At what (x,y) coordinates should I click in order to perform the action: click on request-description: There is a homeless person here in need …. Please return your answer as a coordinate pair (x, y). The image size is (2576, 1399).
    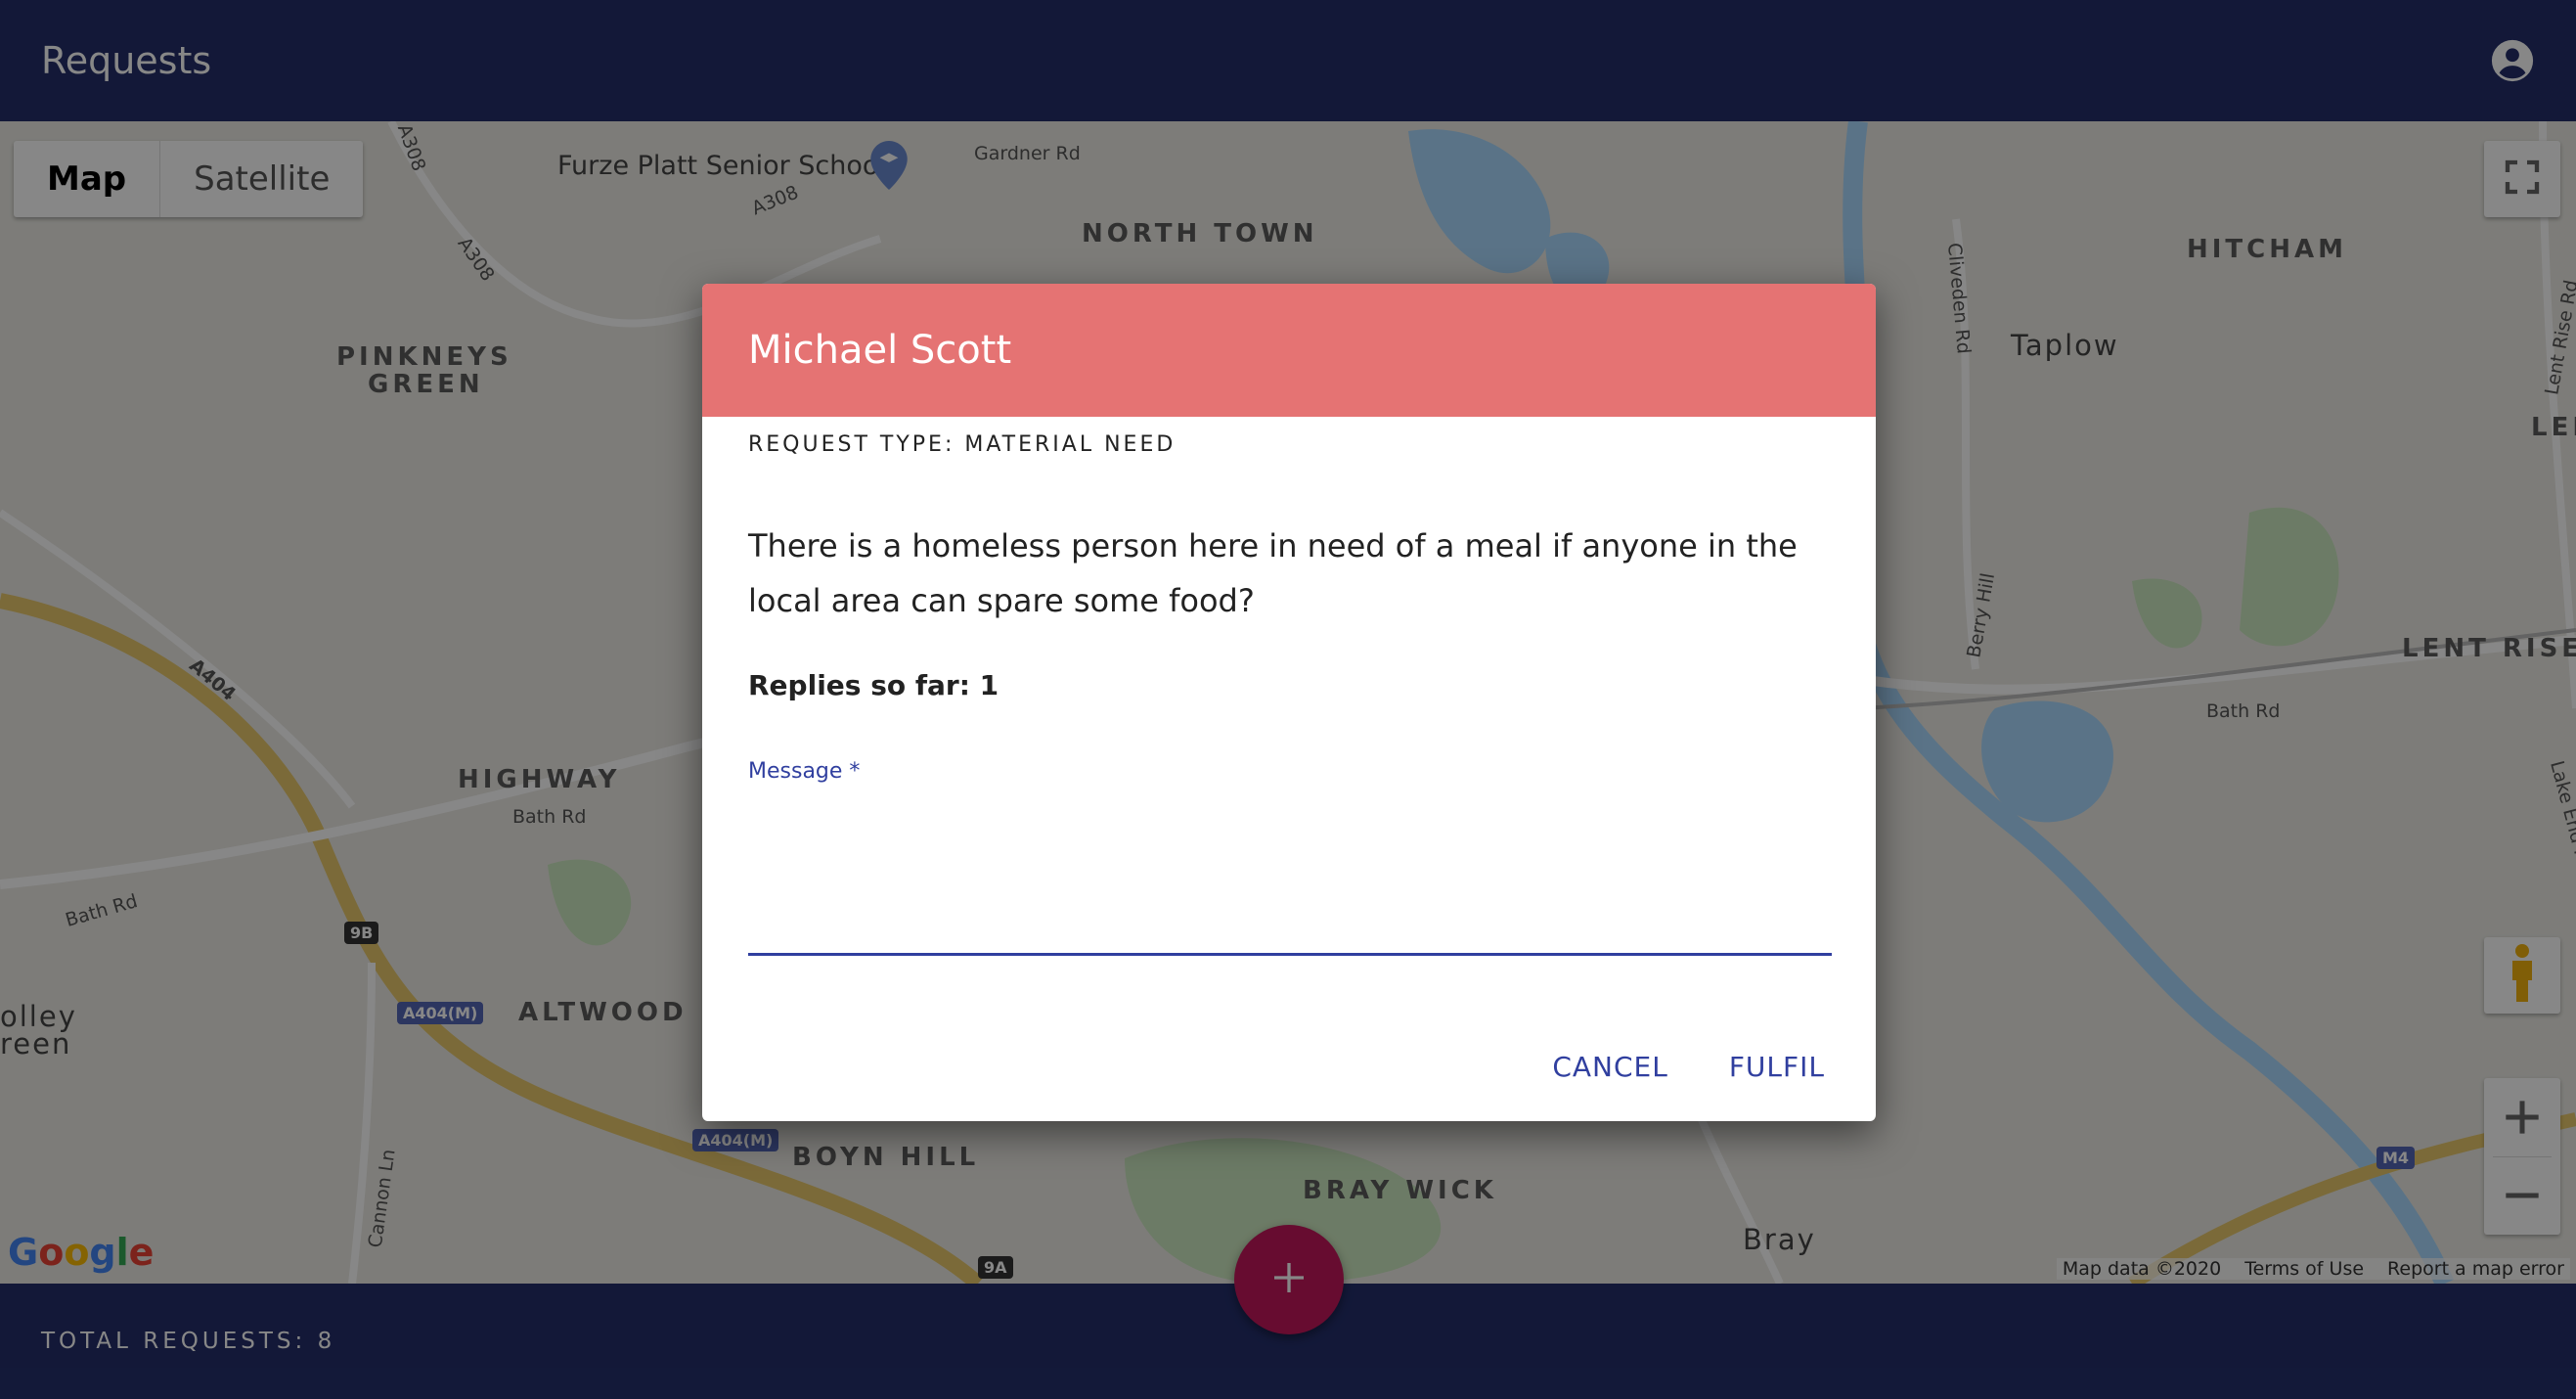
    Looking at the image, I should click on (1273, 573).